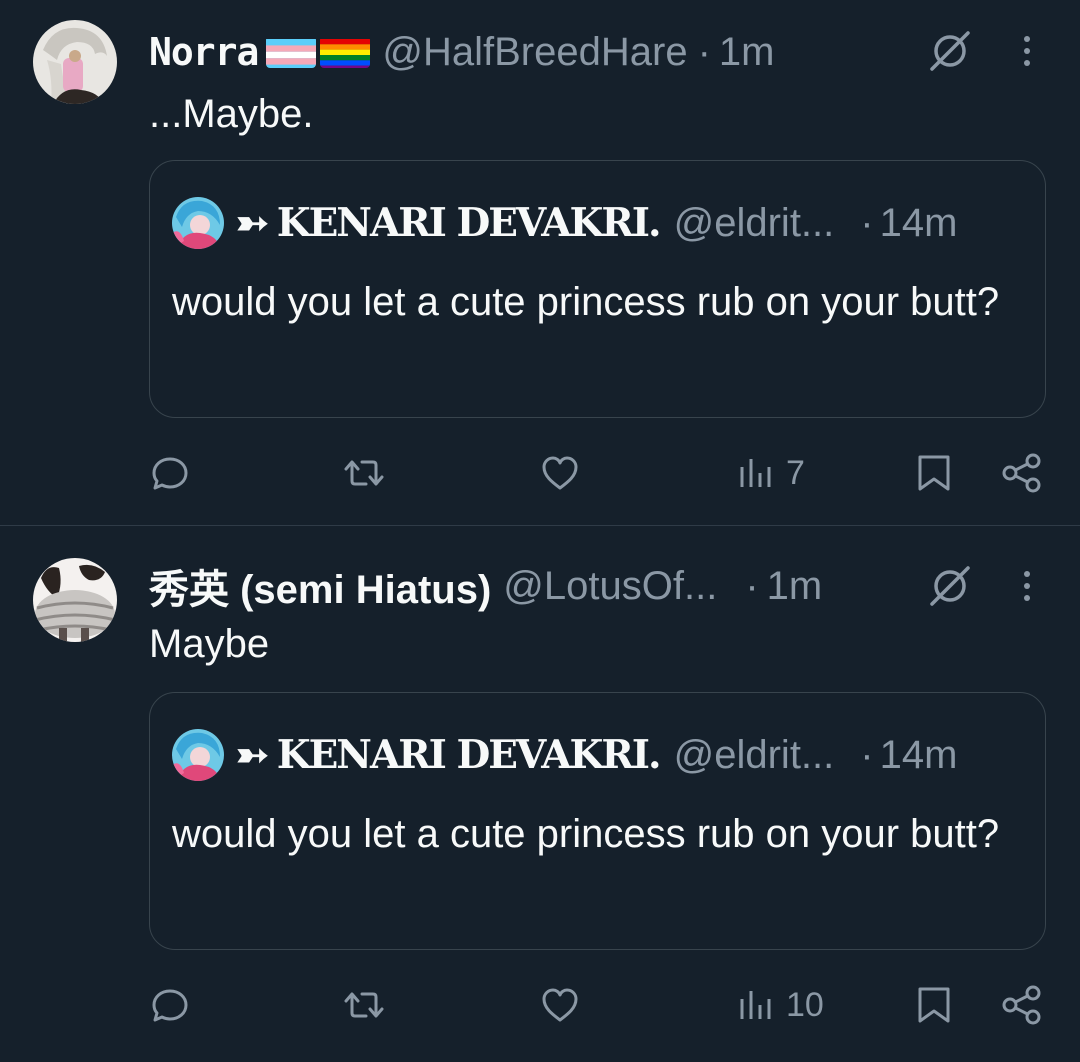 This screenshot has height=1062, width=1080. I want to click on display-name: Norra, so click(204, 52).